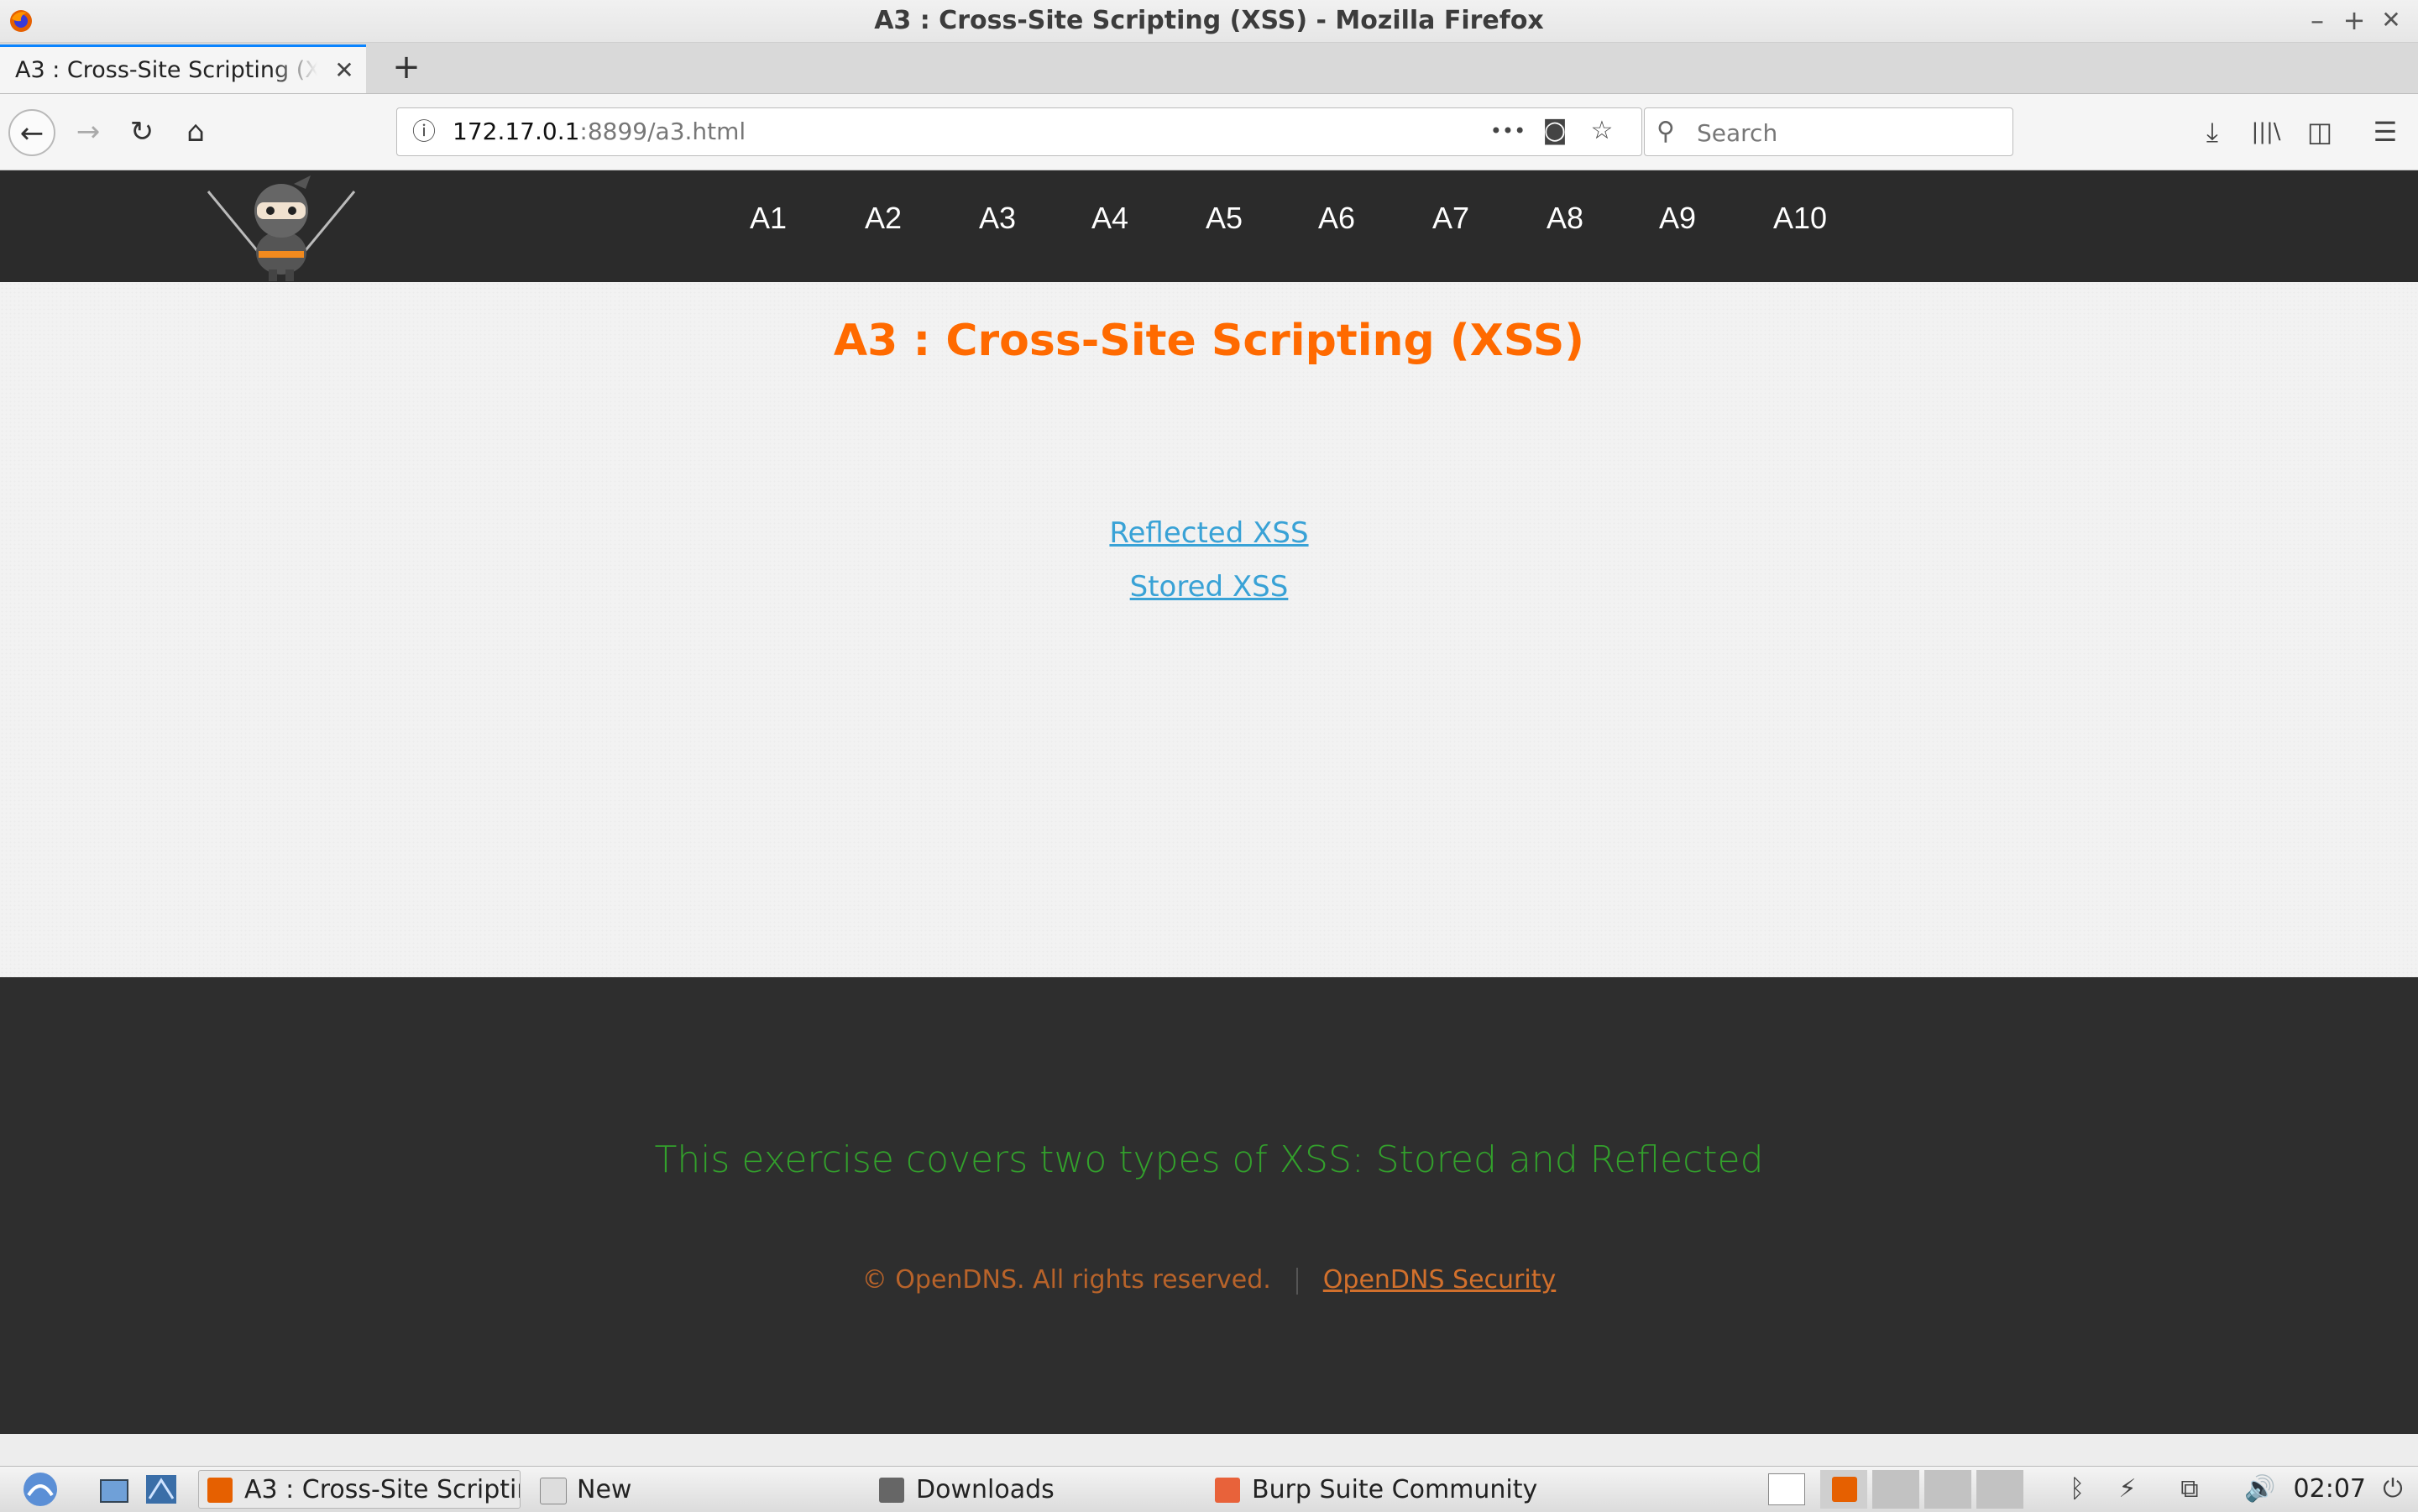 The image size is (2418, 1512). What do you see at coordinates (166, 70) in the screenshot?
I see `tab-label: A3 : Cross-Site Scripting (XSS)` at bounding box center [166, 70].